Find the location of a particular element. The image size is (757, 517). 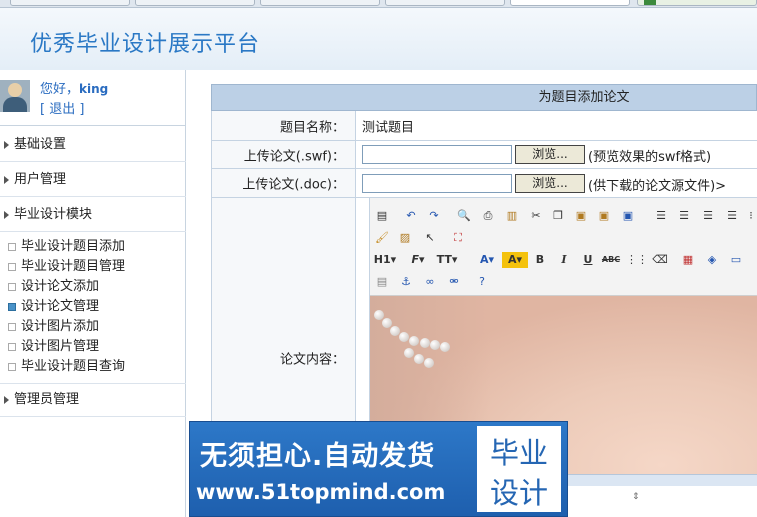

print-icon: ⎙ is located at coordinates (488, 216).